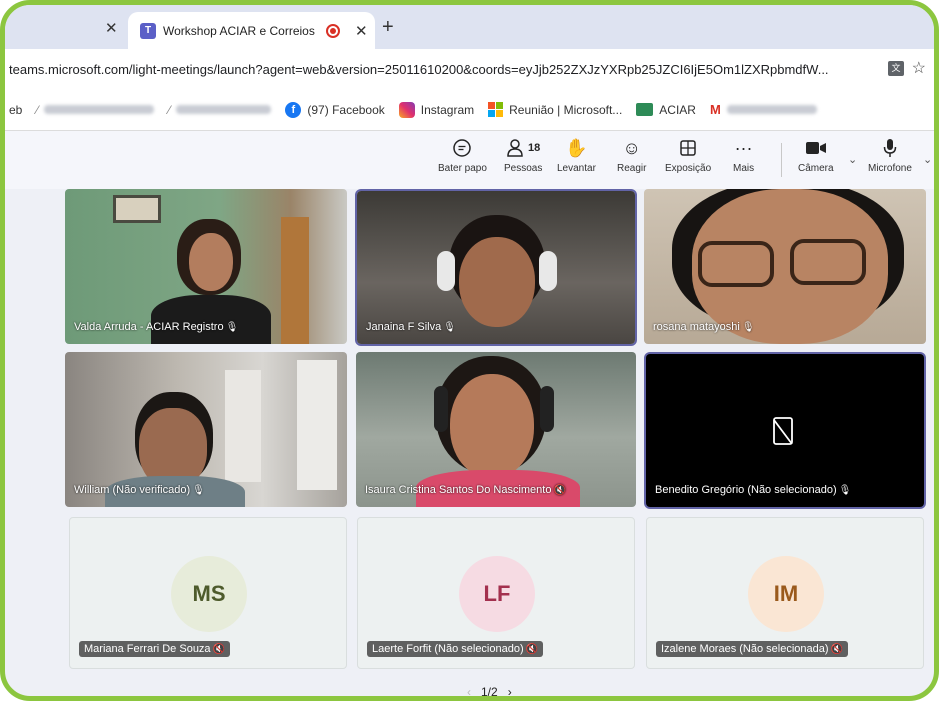 The height and width of the screenshot is (701, 939). What do you see at coordinates (927, 159) in the screenshot?
I see `microphone-options-chevron-icon: ⌄` at bounding box center [927, 159].